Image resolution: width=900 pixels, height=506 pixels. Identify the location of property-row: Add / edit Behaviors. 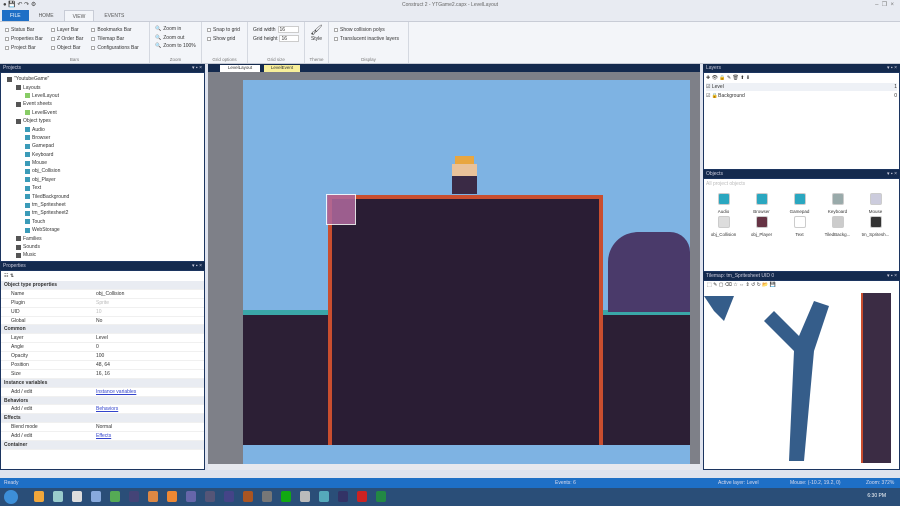
(102, 410).